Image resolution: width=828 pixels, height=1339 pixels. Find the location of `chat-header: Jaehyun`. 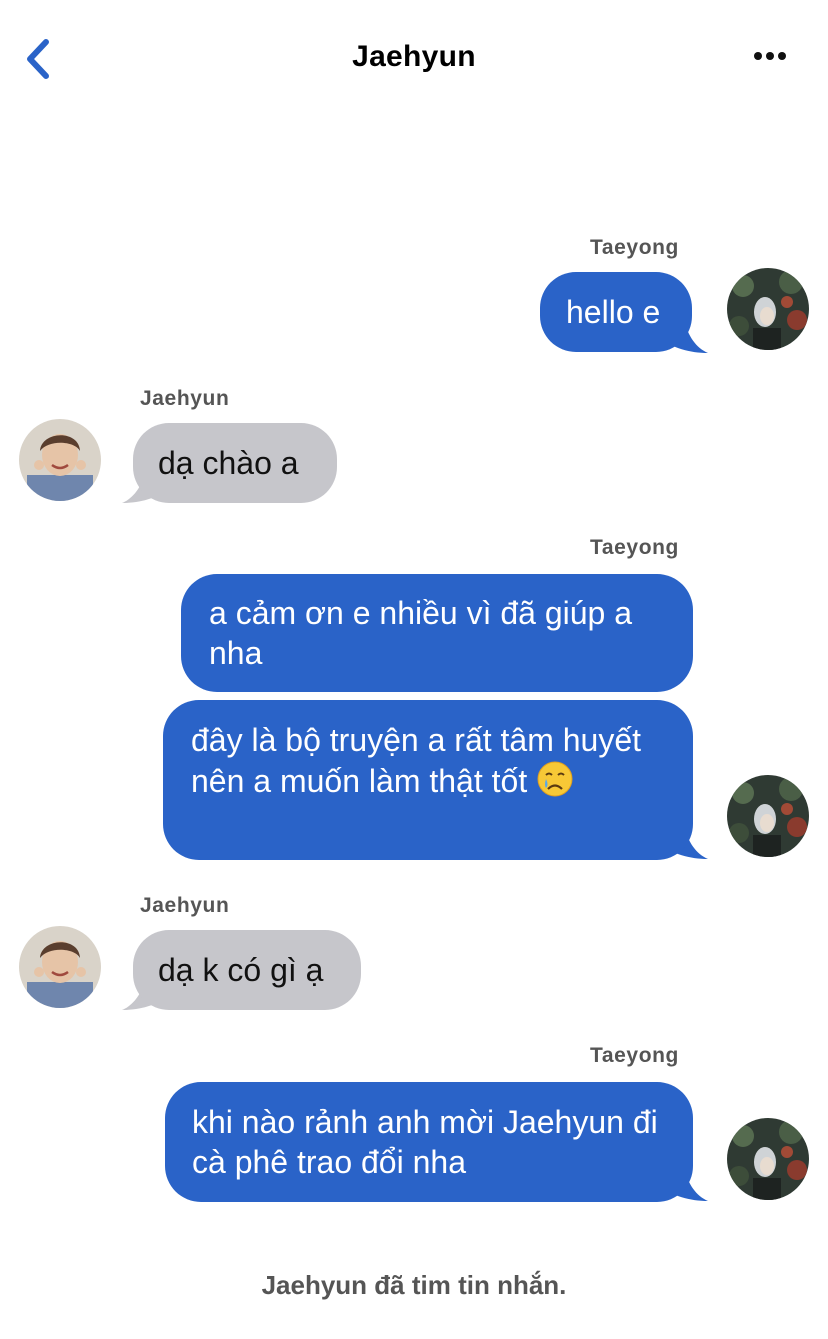

chat-header: Jaehyun is located at coordinates (414, 60).